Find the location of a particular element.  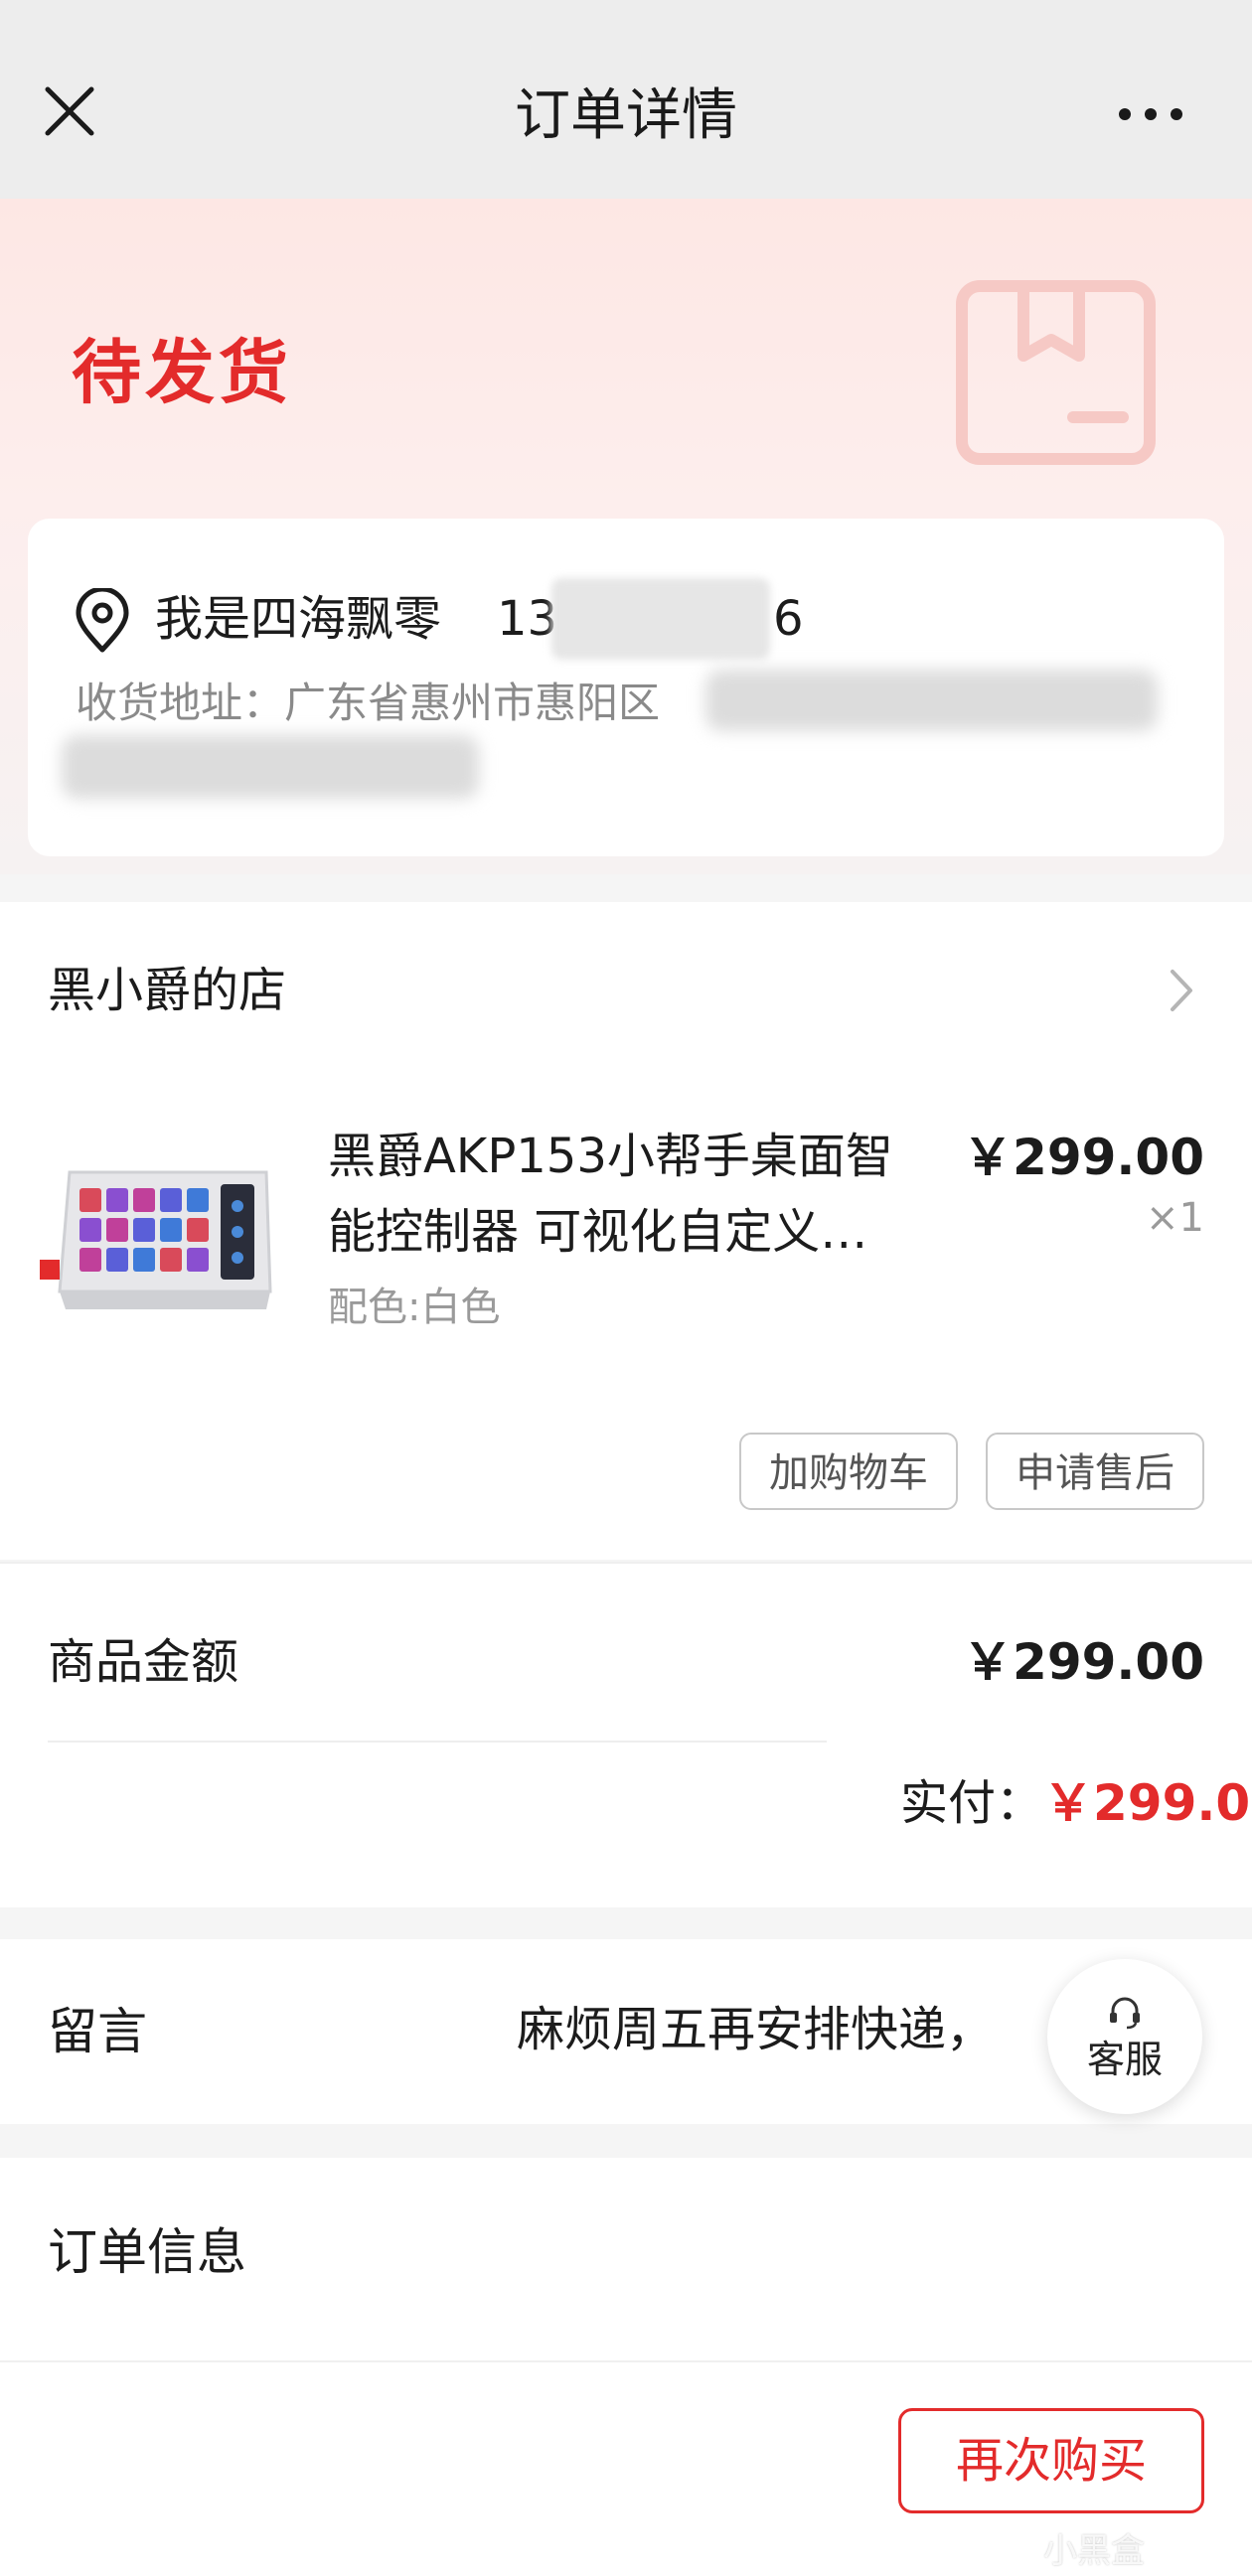

product-title-line: 黑爵AKP153小帮手桌面智 is located at coordinates (611, 1156).